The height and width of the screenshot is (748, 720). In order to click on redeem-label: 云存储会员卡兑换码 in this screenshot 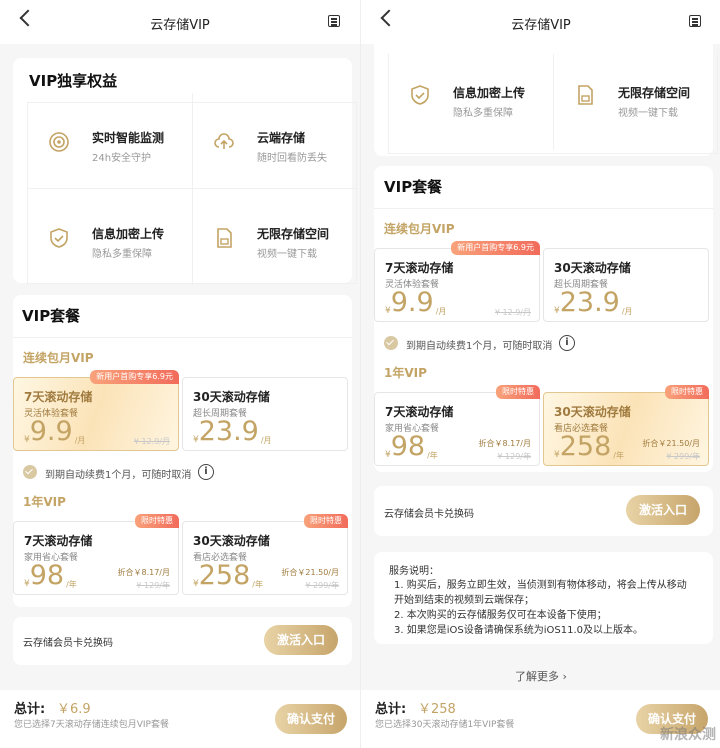, I will do `click(68, 643)`.